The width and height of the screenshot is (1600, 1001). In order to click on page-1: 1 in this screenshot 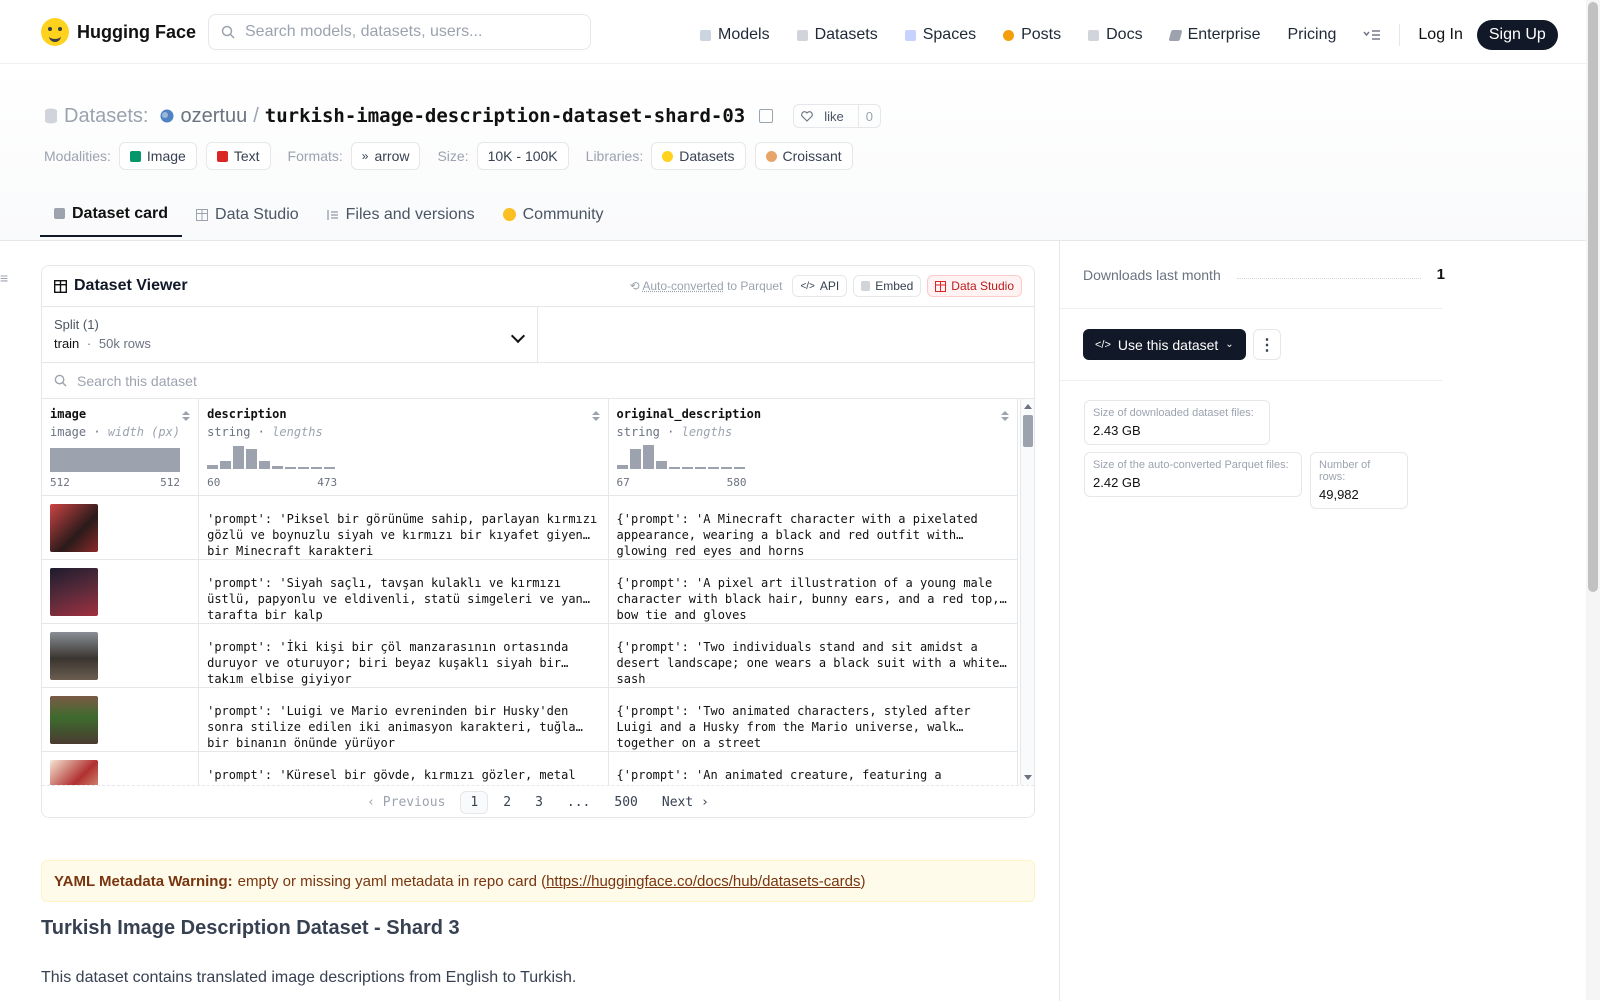, I will do `click(474, 802)`.